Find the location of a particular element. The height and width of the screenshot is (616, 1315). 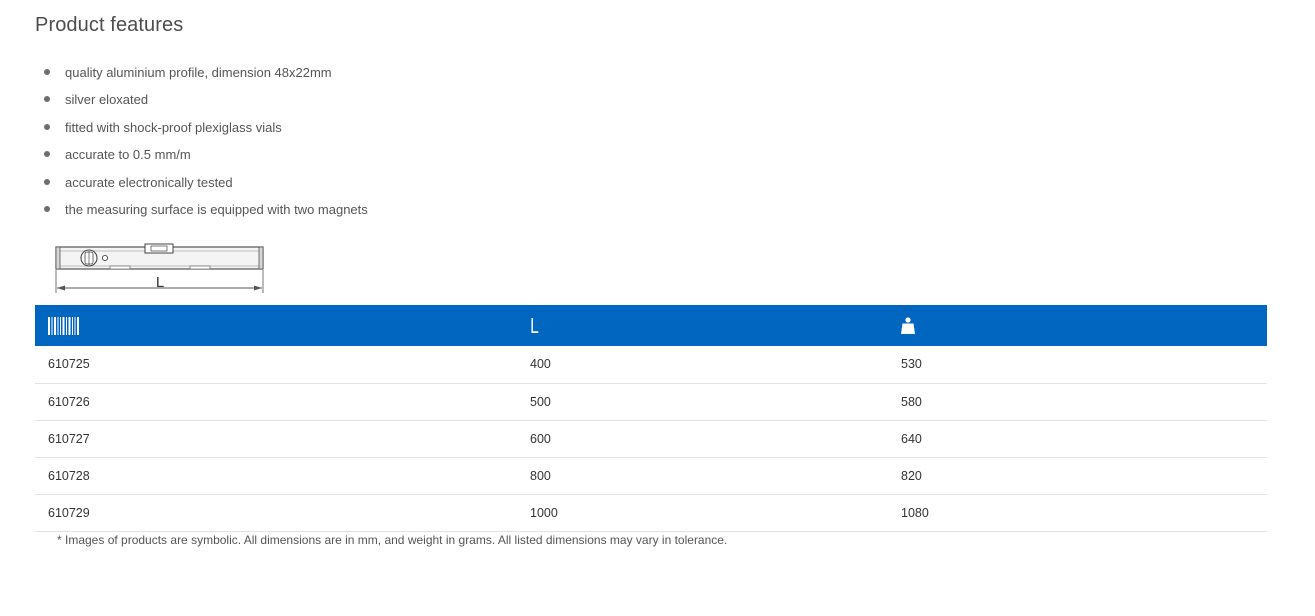

cell-weight: 1080 is located at coordinates (915, 512).